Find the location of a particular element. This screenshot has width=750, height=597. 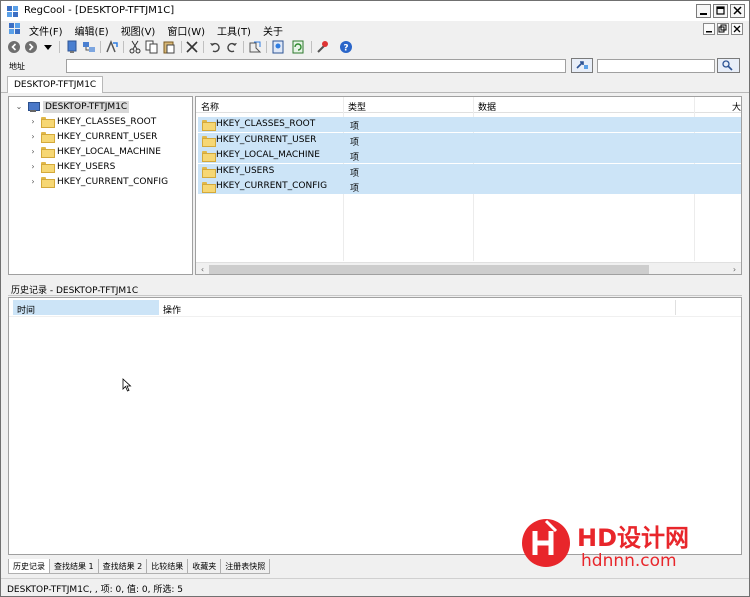

minimize-icon is located at coordinates (703, 14).